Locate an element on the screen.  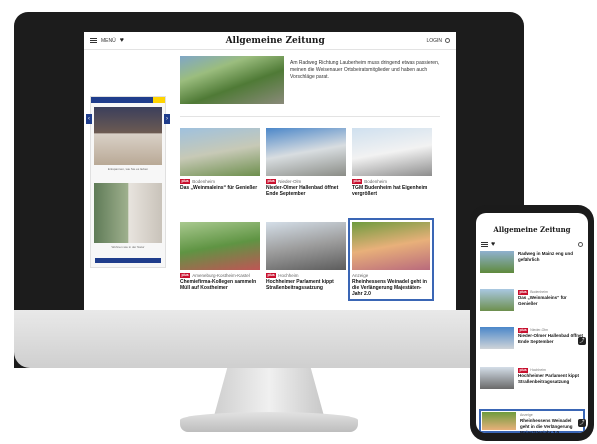
phone-article: Radweg in Mainz eng und gefährlich is located at coordinates (532, 262).